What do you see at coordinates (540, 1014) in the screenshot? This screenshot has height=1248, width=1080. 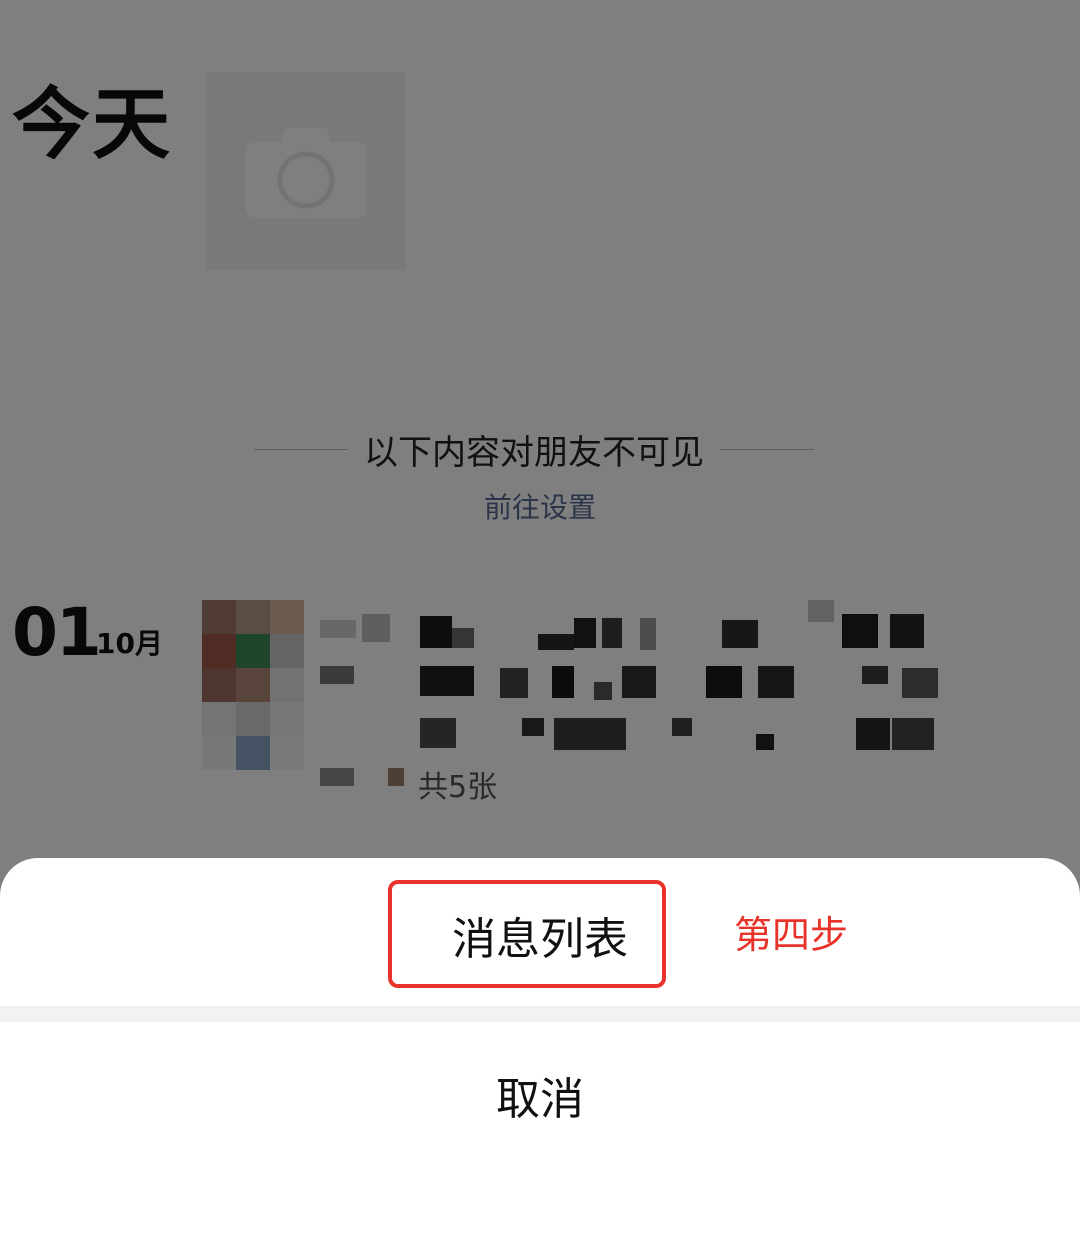 I see `sheet-separator` at bounding box center [540, 1014].